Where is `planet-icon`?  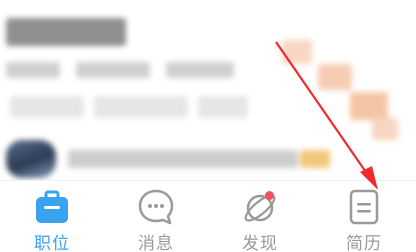
planet-icon is located at coordinates (260, 207).